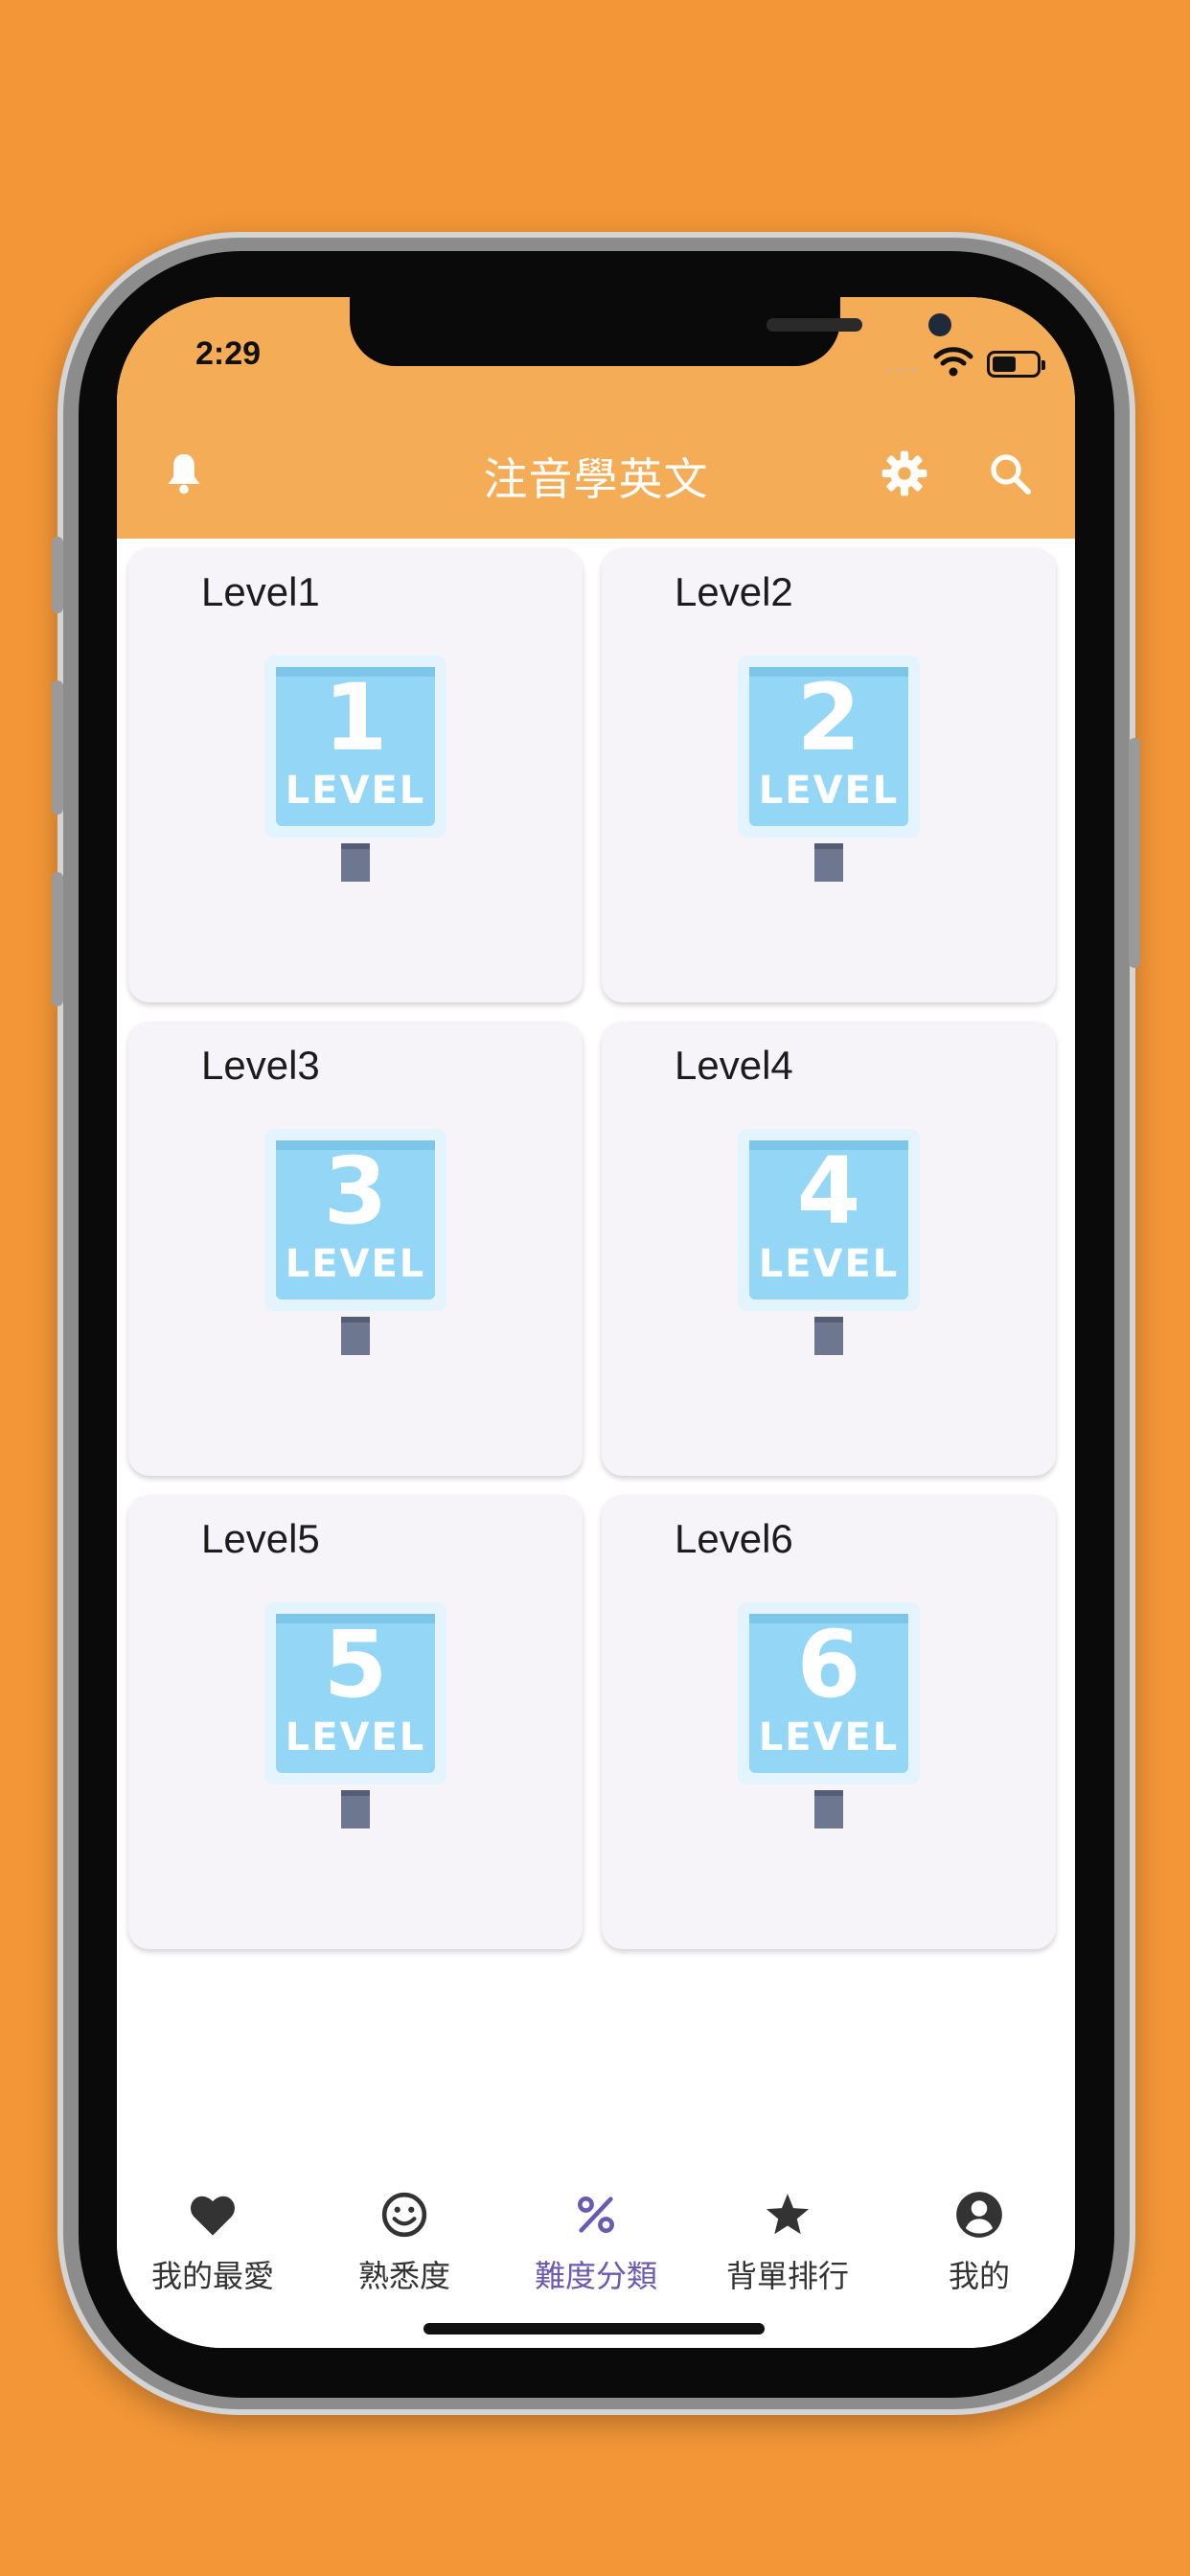 The width and height of the screenshot is (1190, 2576). Describe the element at coordinates (58, 939) in the screenshot. I see `phone-volume-down` at that location.